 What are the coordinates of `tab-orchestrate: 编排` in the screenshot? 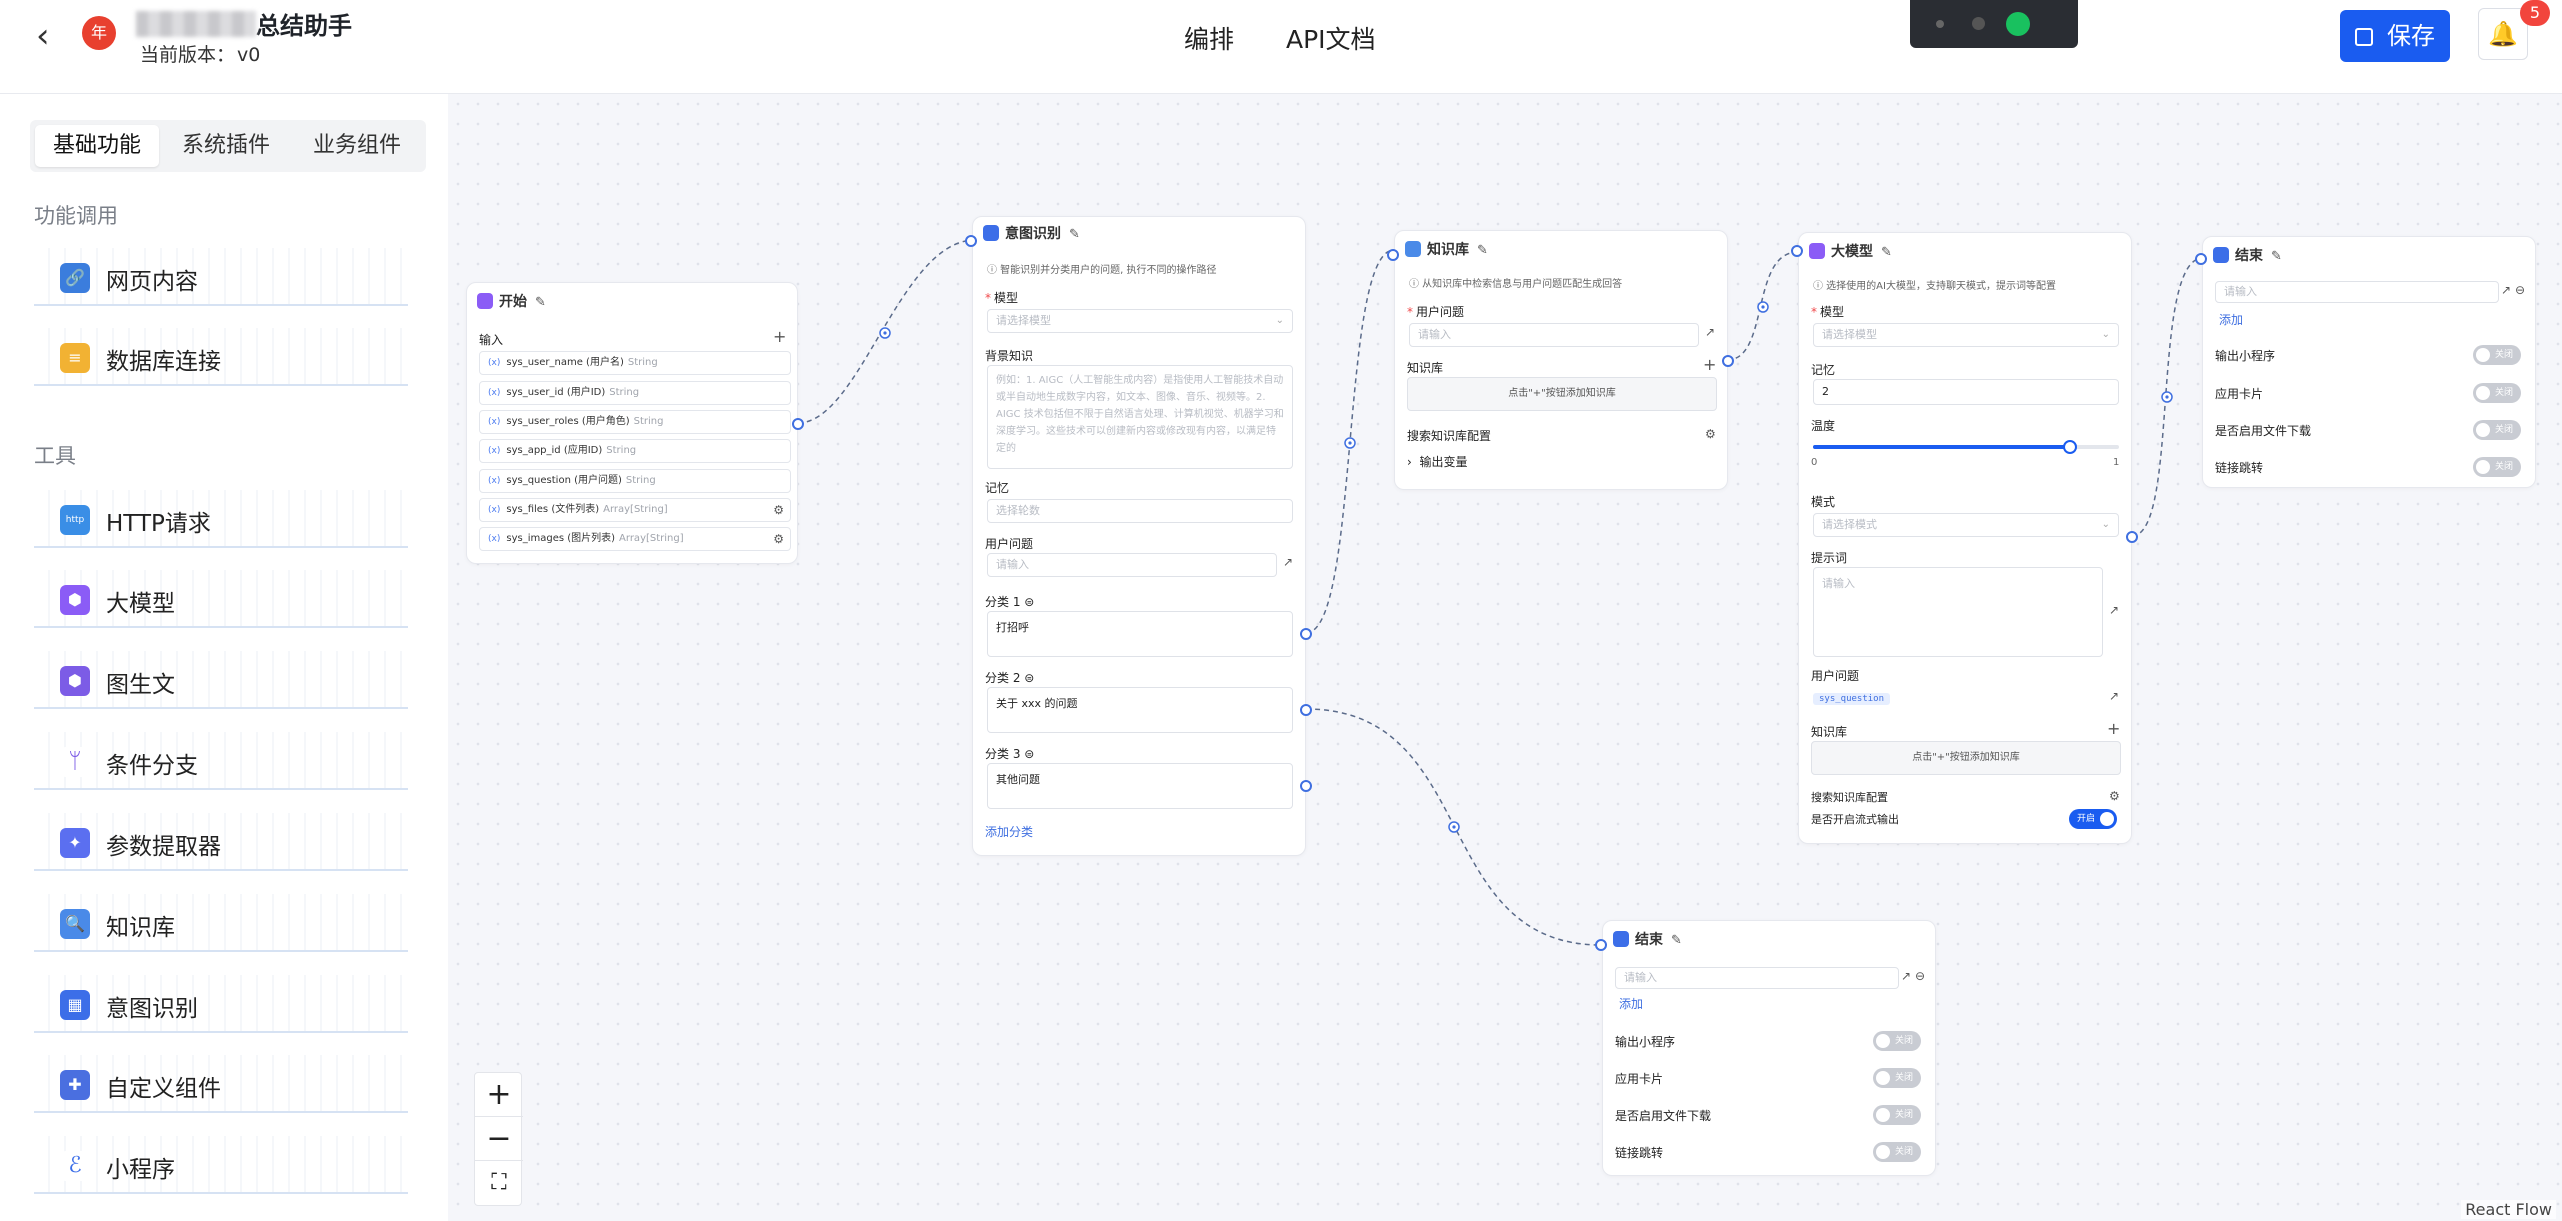 It's located at (1209, 38).